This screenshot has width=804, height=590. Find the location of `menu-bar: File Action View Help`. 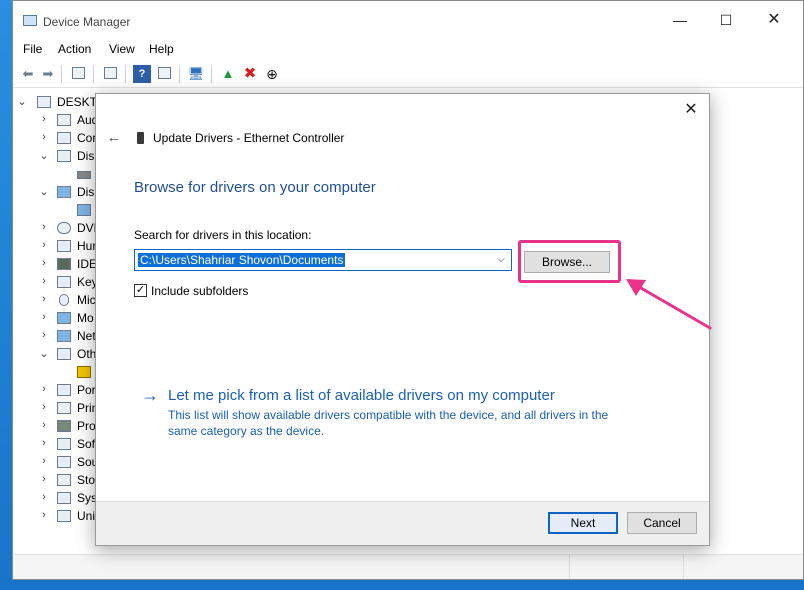

menu-bar: File Action View Help is located at coordinates (408, 49).